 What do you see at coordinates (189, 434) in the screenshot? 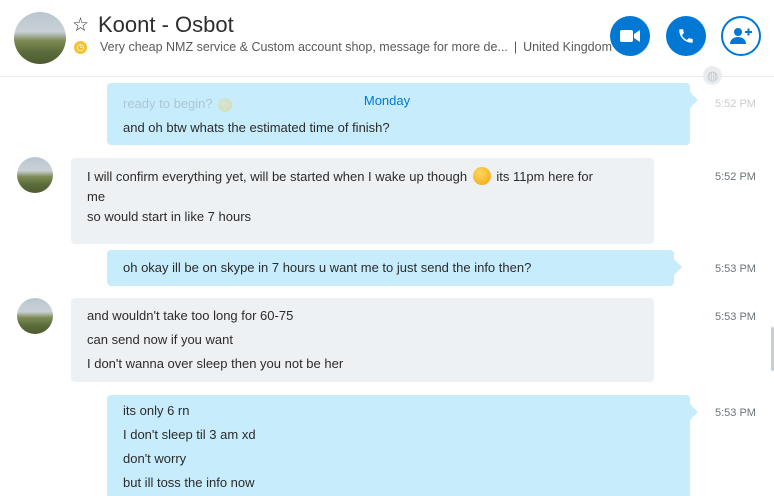
I see `message-line: I don't sleep til 3 am xd` at bounding box center [189, 434].